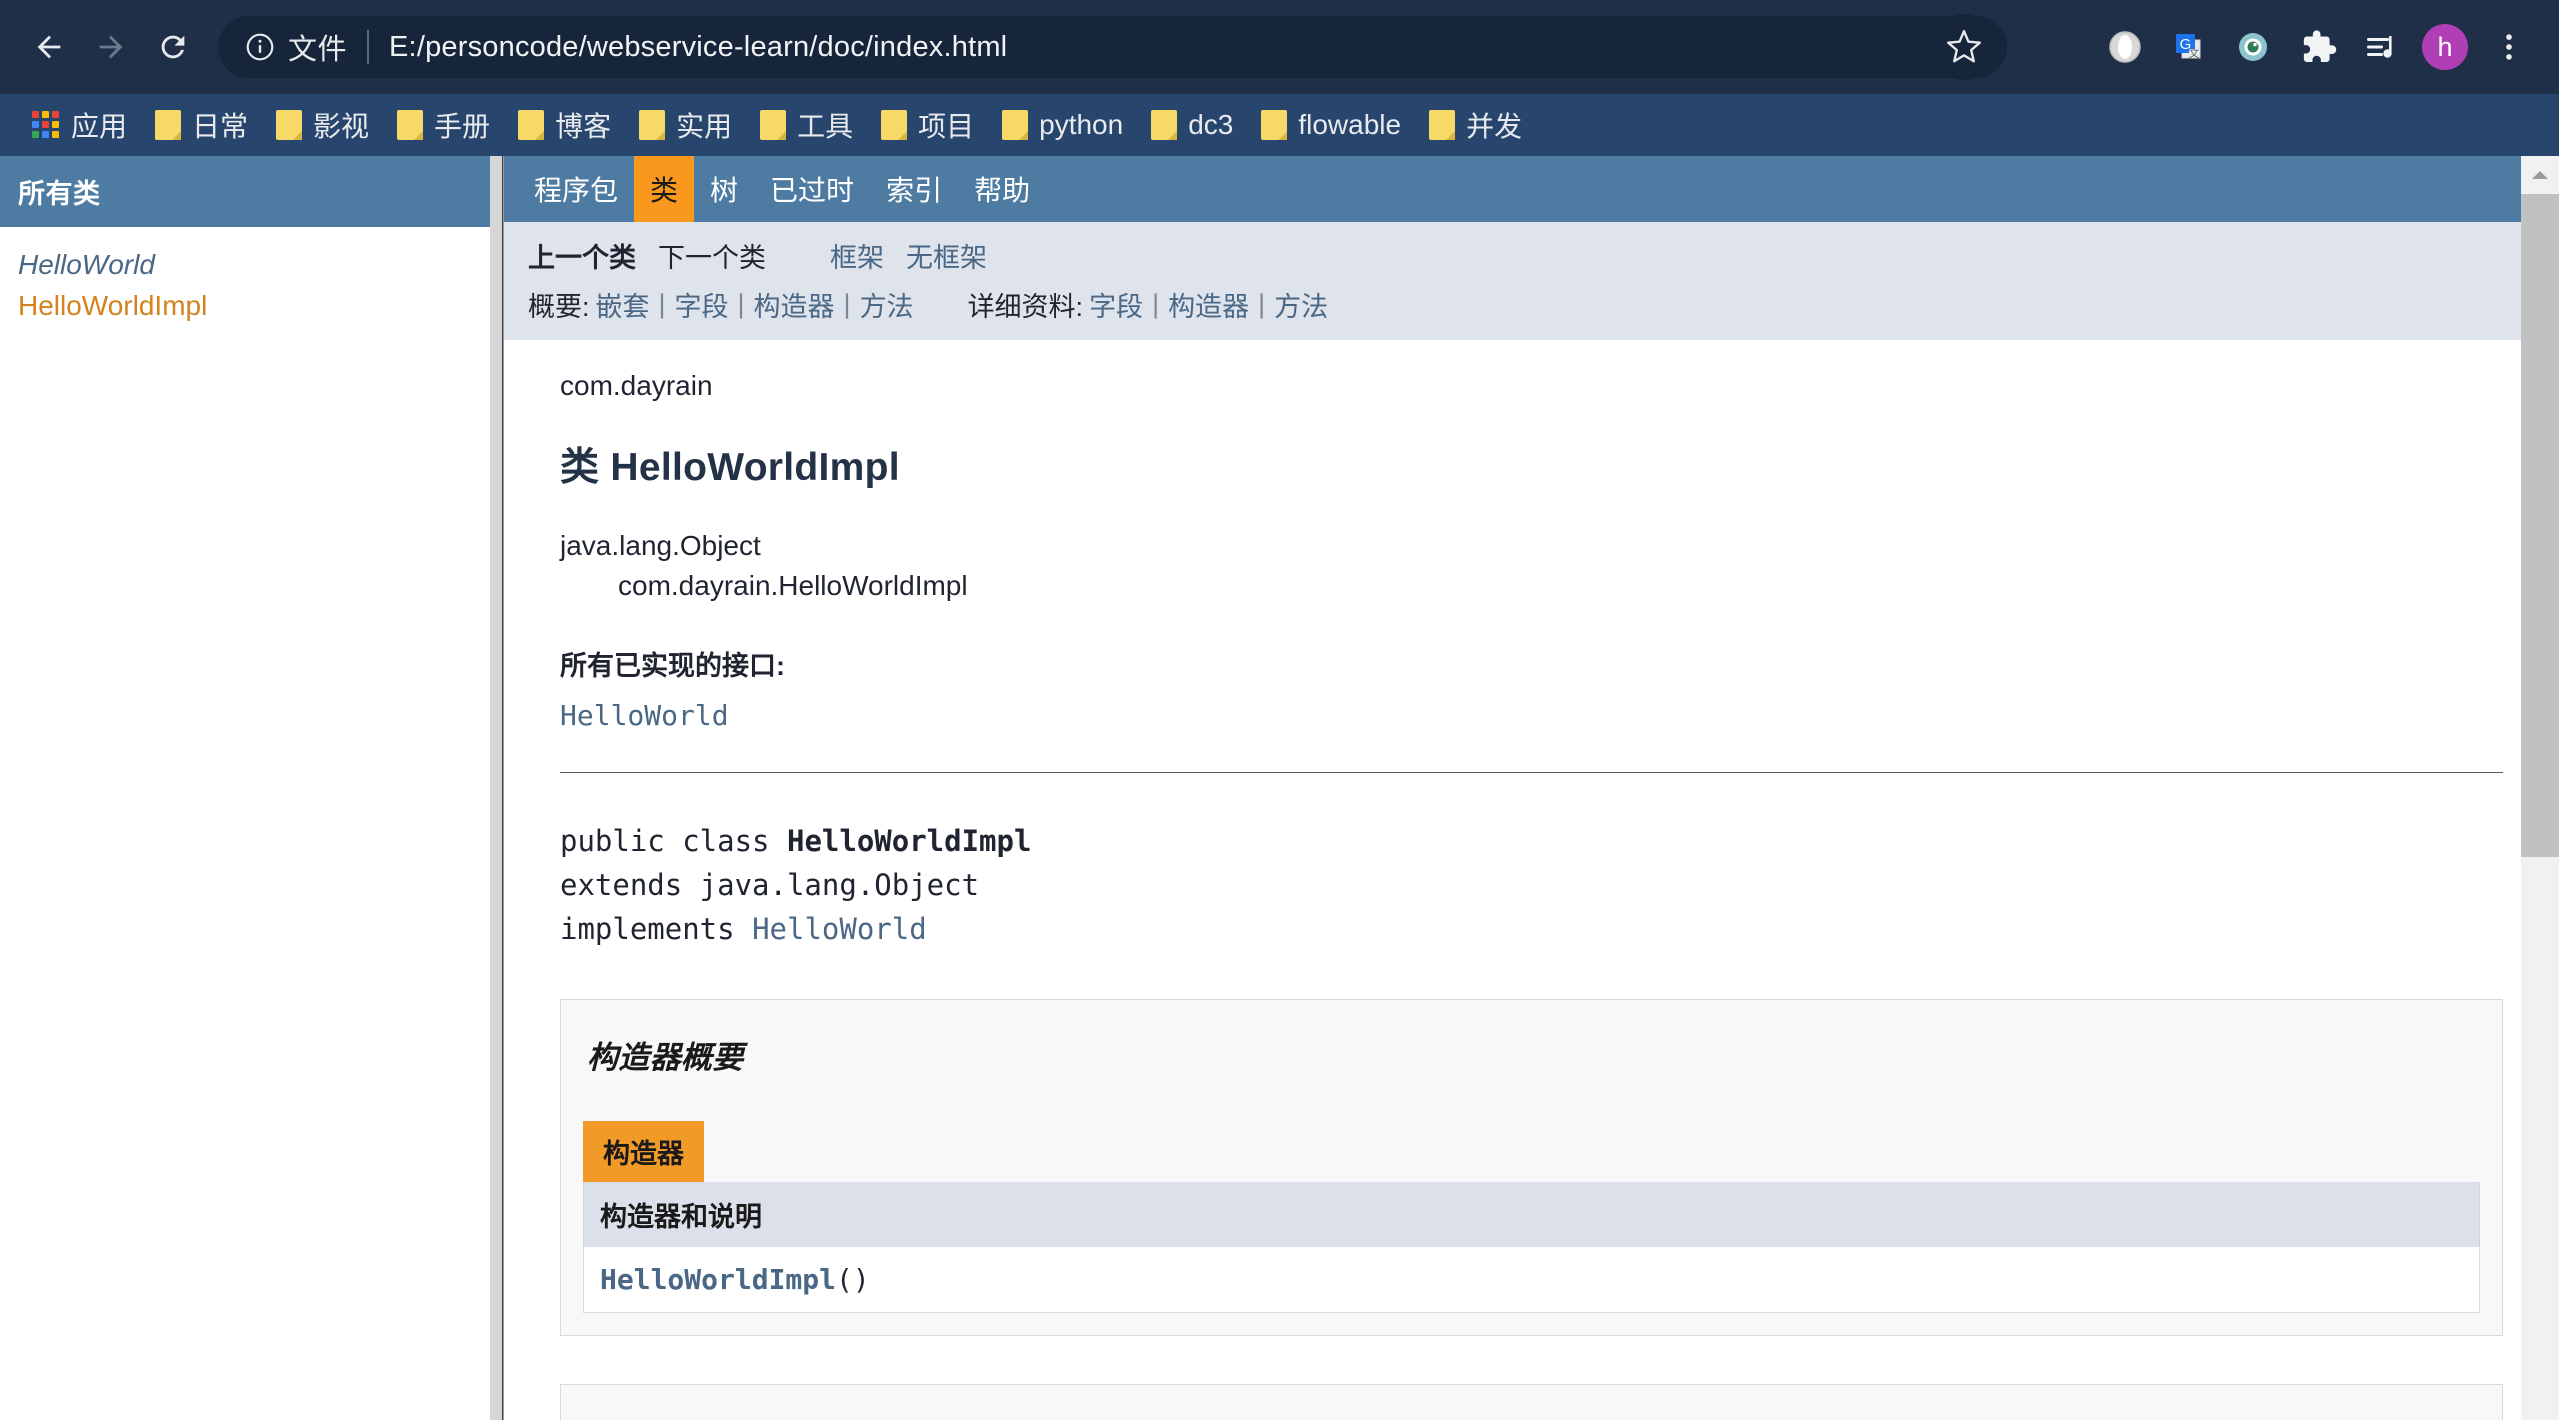  I want to click on declaration-class-name: HelloWorldImpl, so click(909, 840).